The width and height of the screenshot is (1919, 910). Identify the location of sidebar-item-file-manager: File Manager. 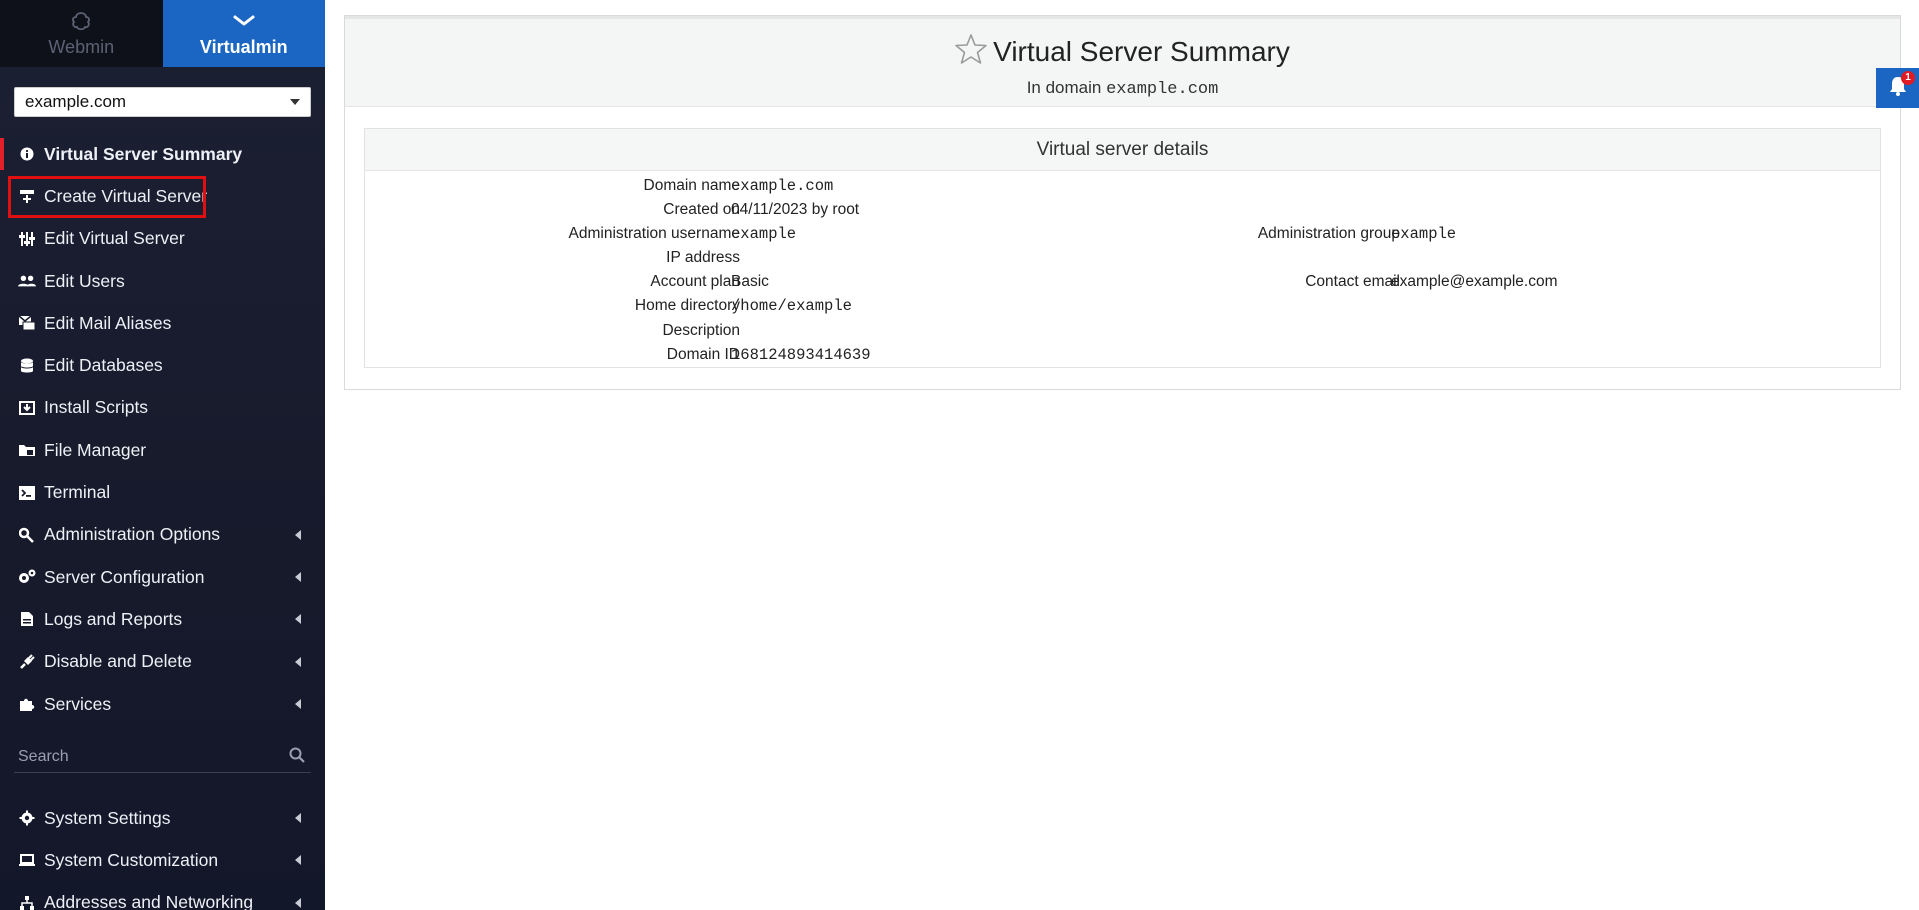
(162, 450).